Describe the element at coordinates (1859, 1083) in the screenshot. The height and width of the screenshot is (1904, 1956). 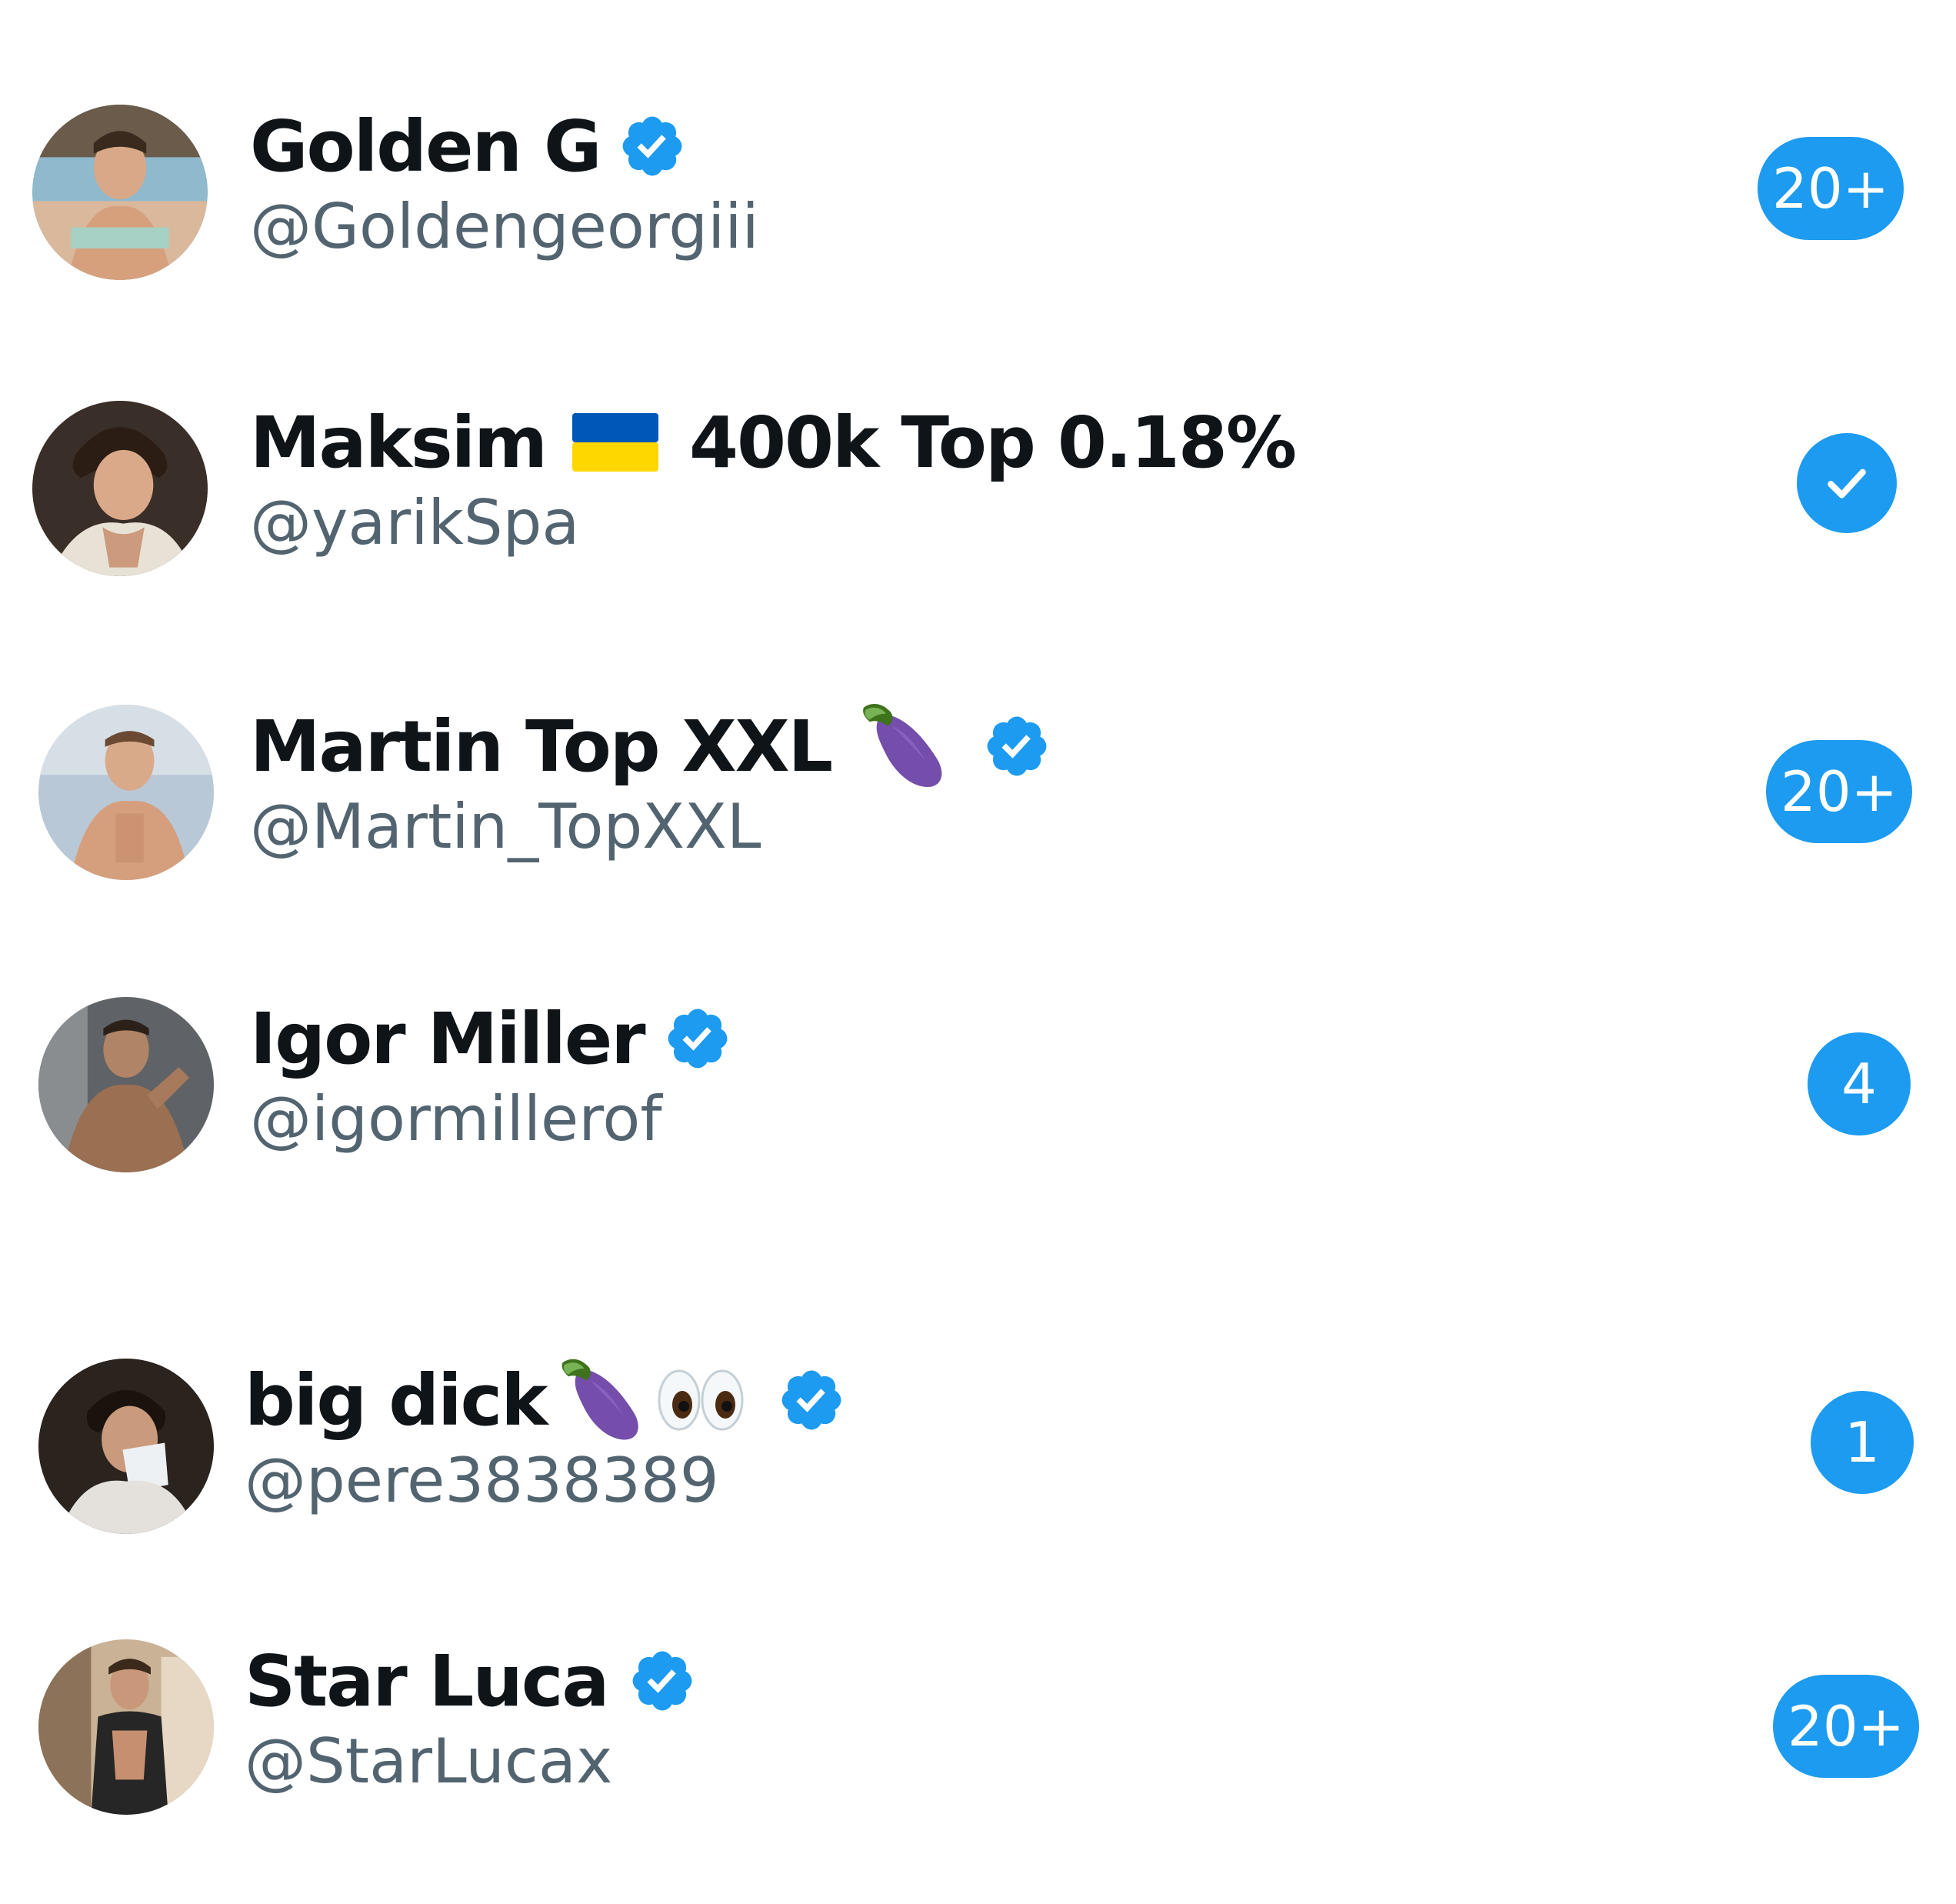
I see `count-badge: 4` at that location.